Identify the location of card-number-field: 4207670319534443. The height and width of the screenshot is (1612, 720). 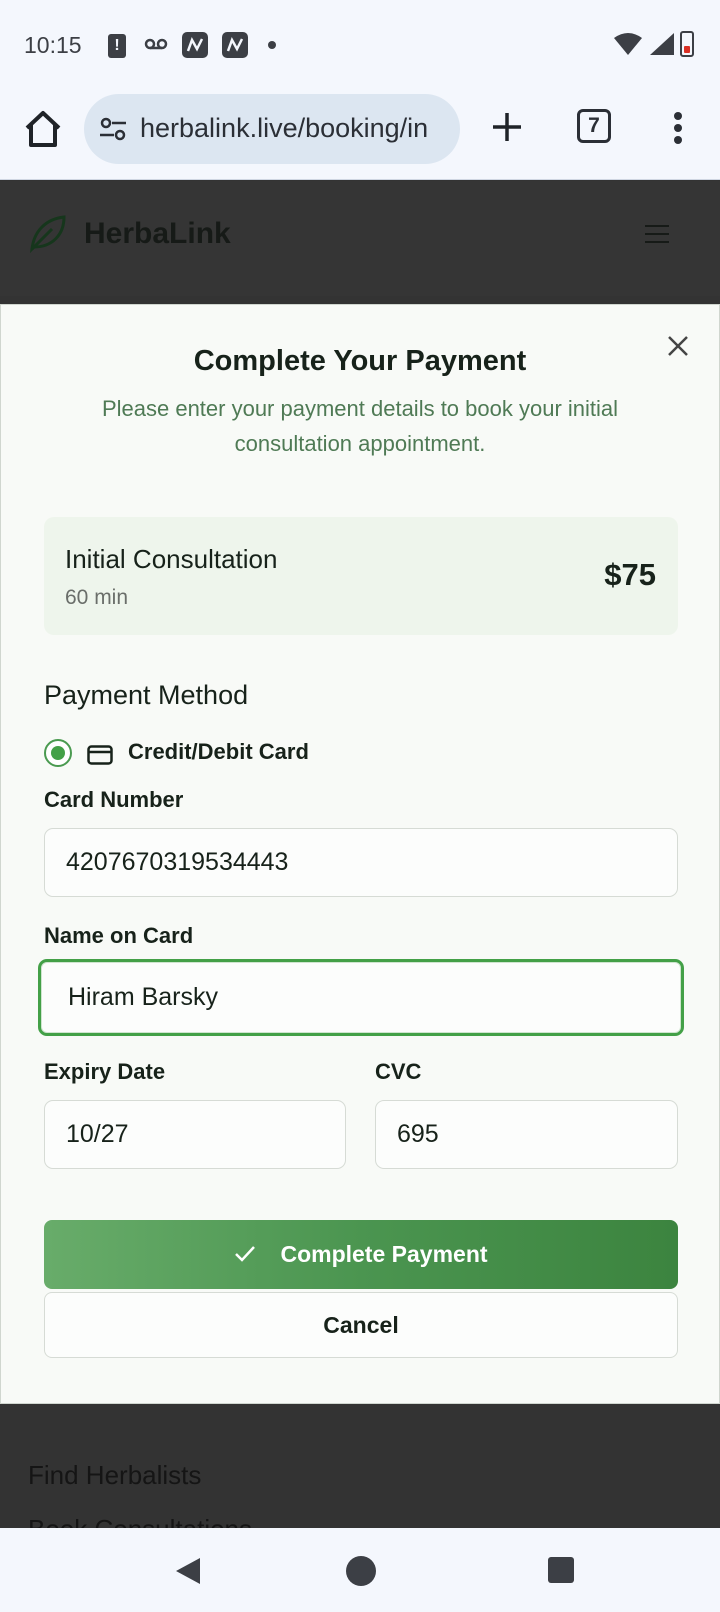
(361, 862).